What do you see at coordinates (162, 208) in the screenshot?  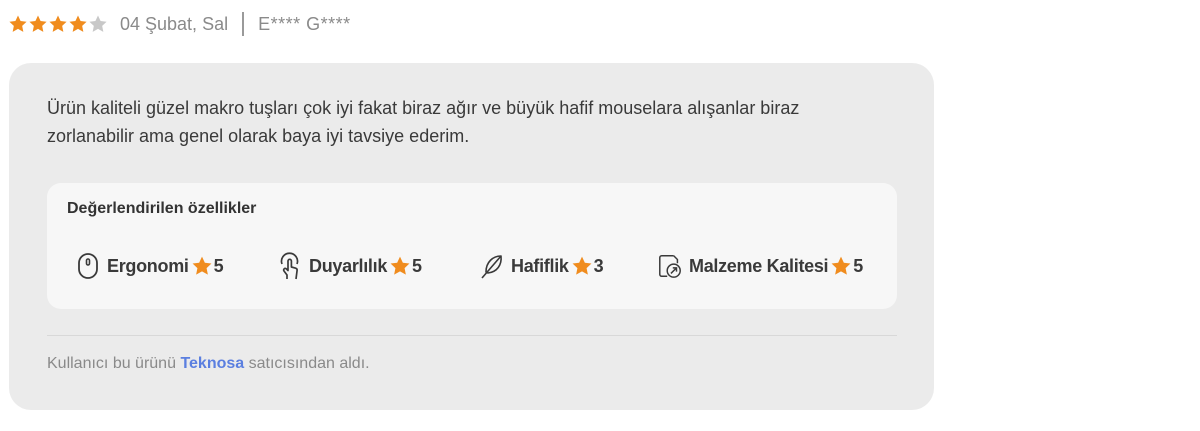 I see `features-title: Değerlendirilen özellikler` at bounding box center [162, 208].